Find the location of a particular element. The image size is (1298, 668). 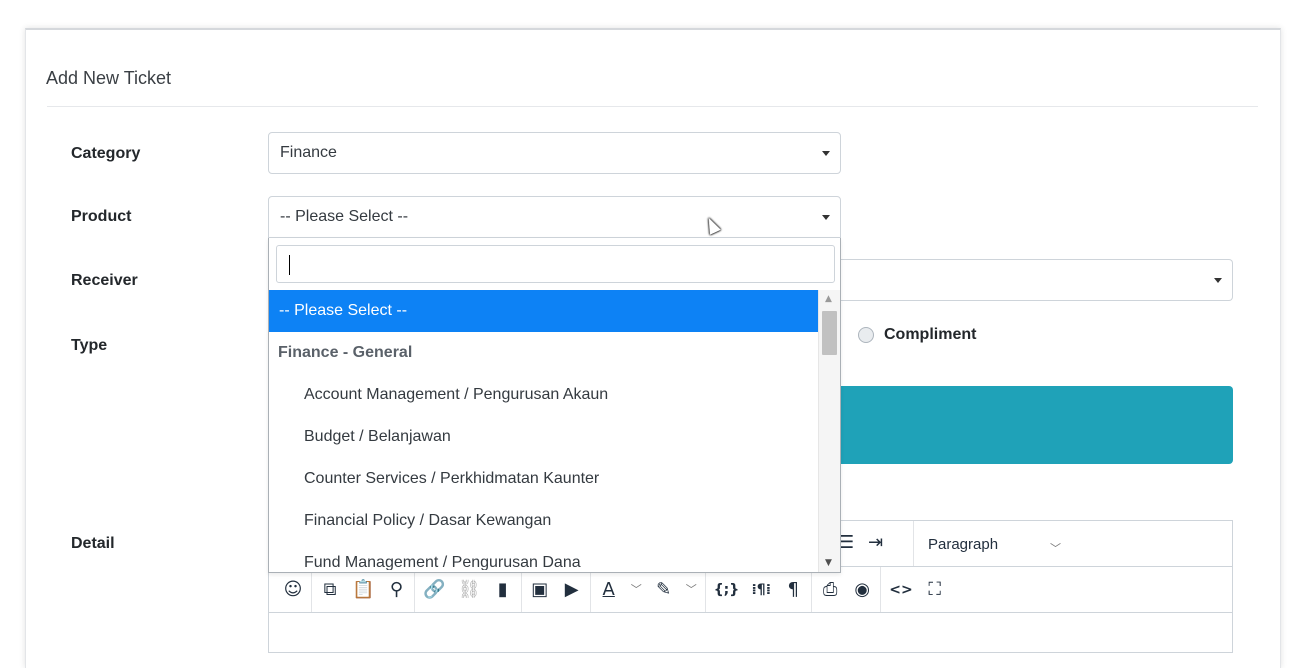

dropdown-search-input is located at coordinates (555, 264).